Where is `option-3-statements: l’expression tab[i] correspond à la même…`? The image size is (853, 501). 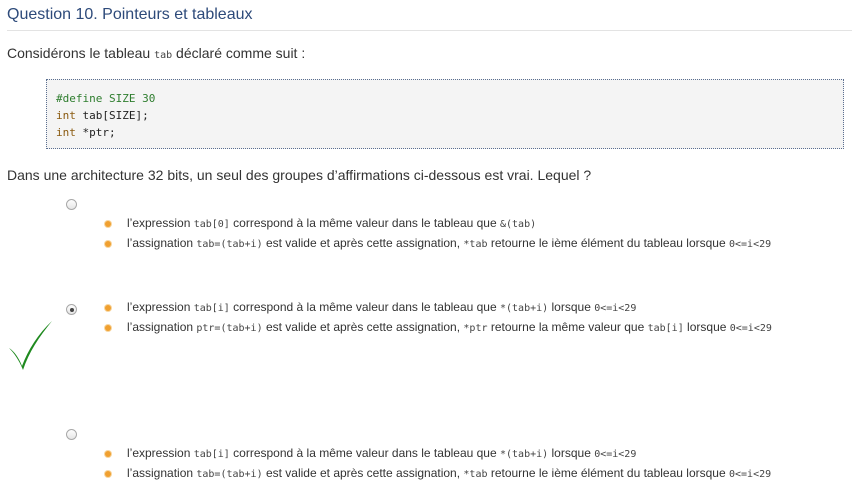 option-3-statements: l’expression tab[i] correspond à la même… is located at coordinates (436, 464).